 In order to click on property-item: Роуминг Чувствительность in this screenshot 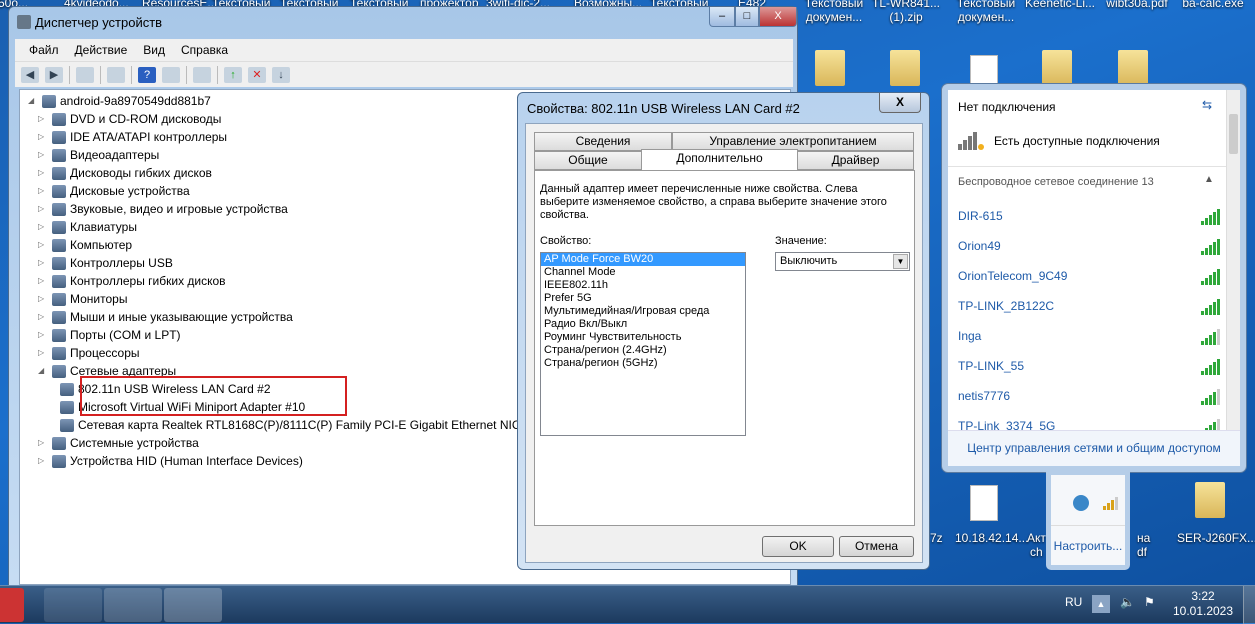, I will do `click(643, 337)`.